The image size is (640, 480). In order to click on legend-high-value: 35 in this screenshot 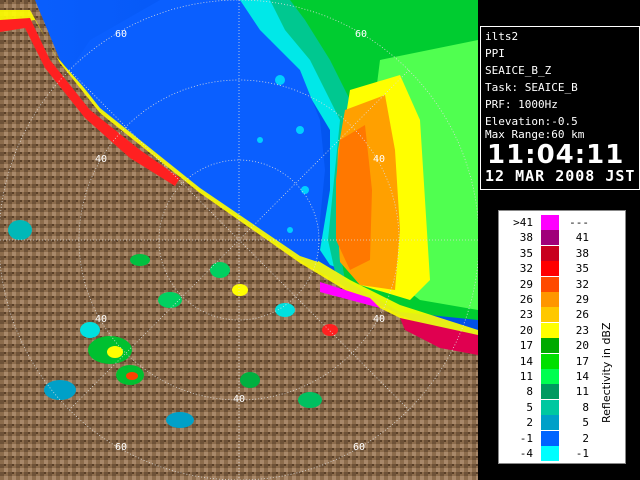, I will do `click(582, 269)`.